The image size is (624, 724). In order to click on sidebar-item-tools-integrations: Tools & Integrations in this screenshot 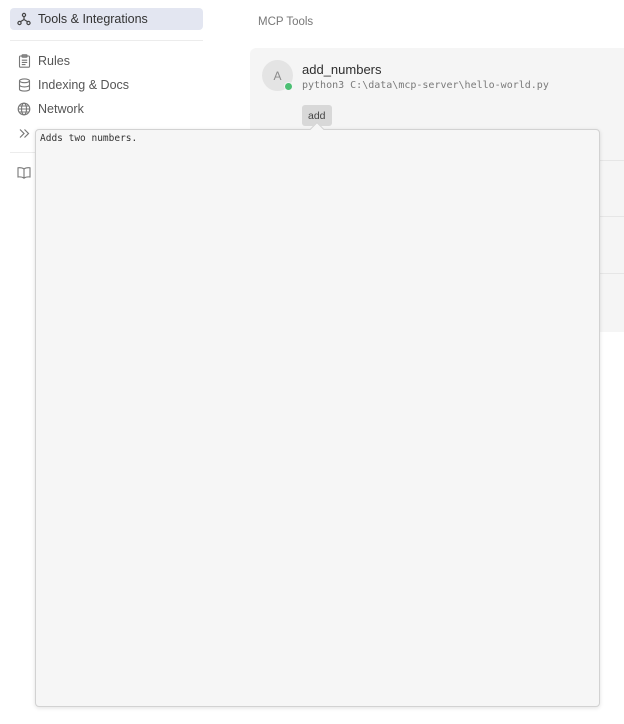, I will do `click(106, 19)`.